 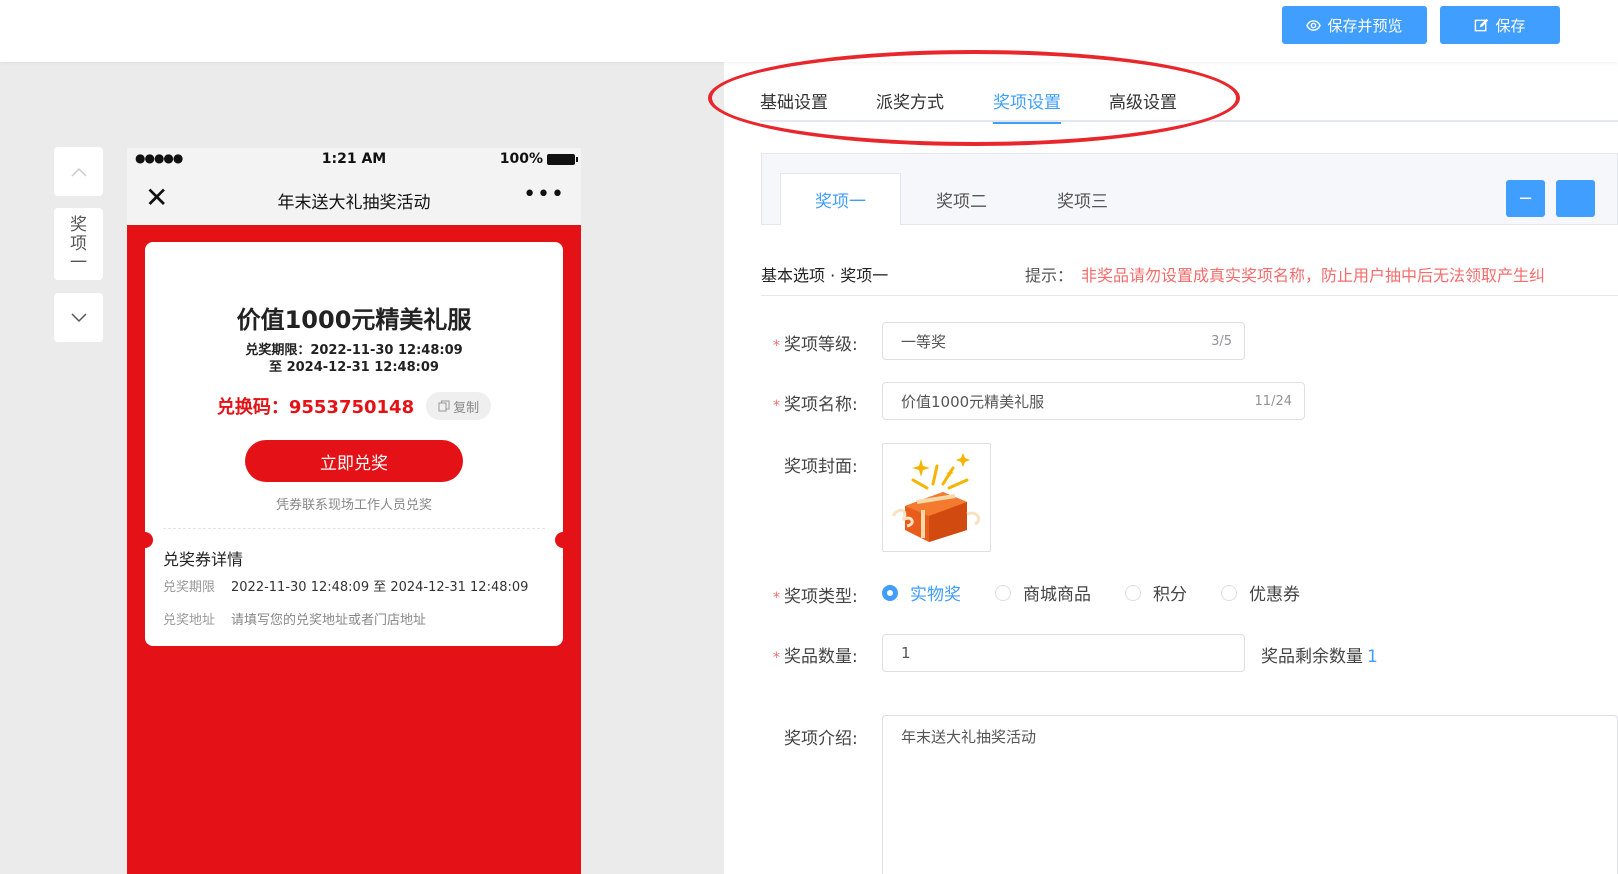 I want to click on next-prize-button, so click(x=78, y=317).